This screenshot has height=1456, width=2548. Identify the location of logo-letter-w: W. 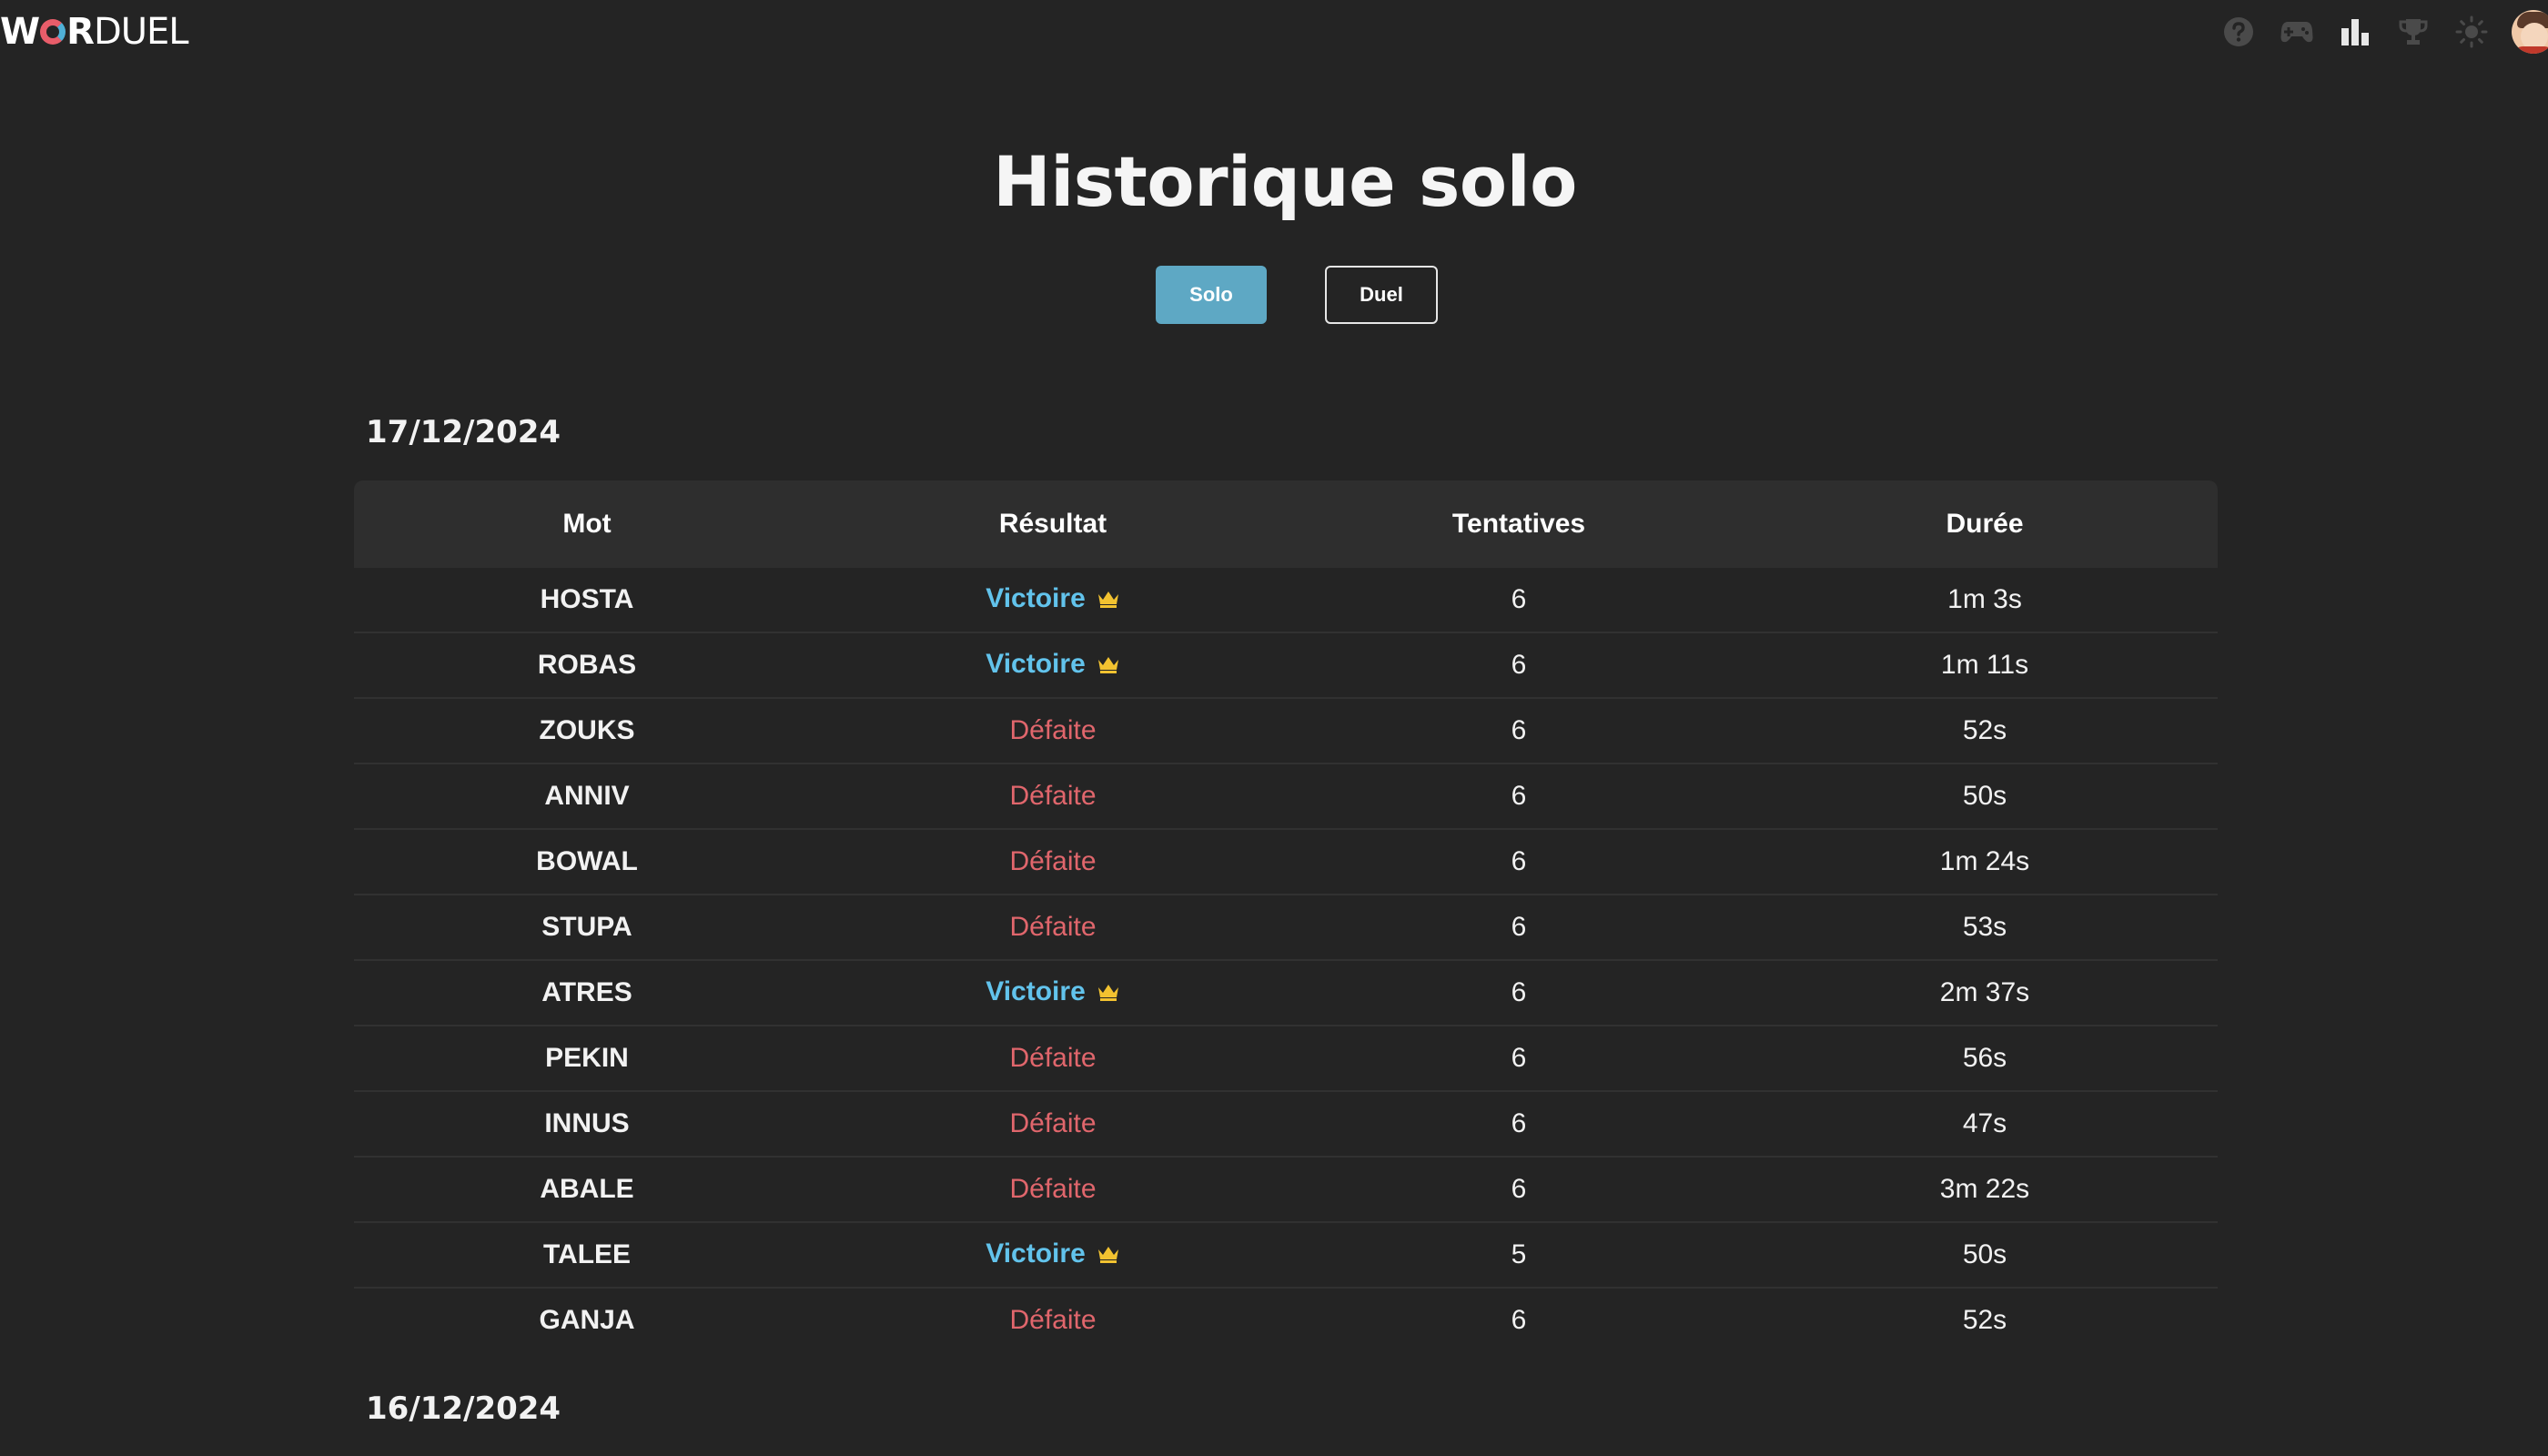
(20, 32).